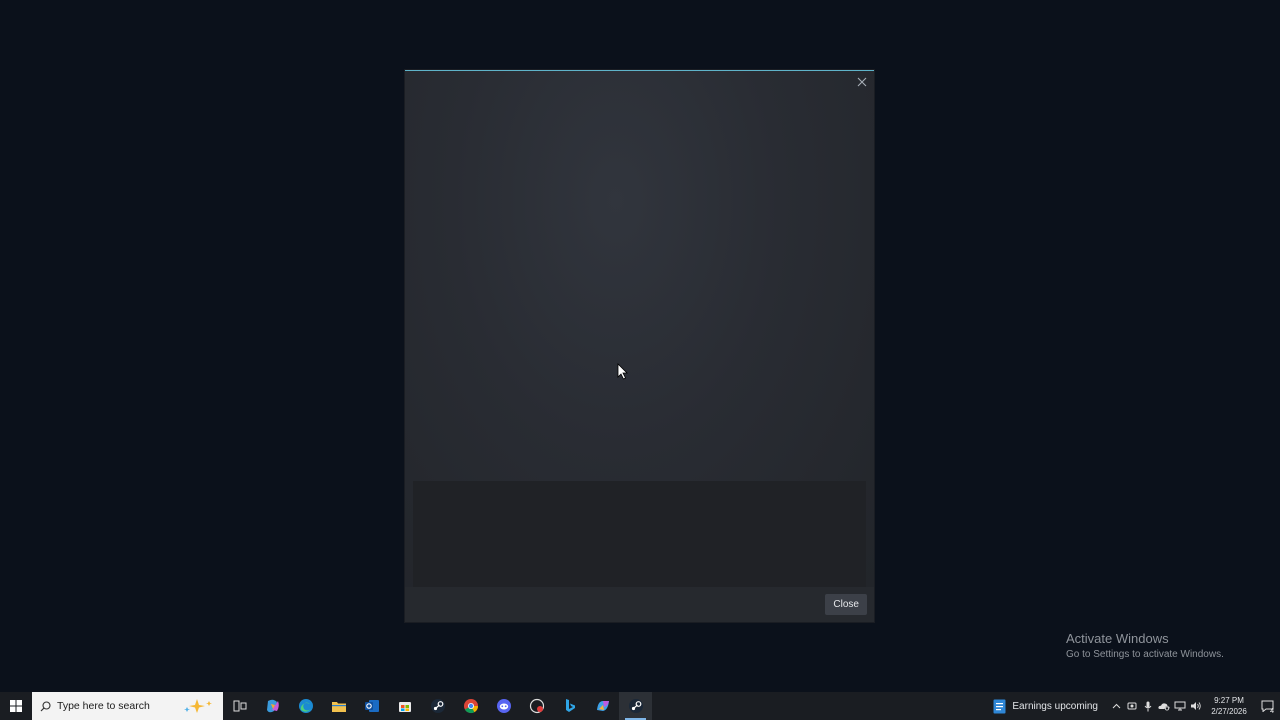 This screenshot has height=720, width=1280. What do you see at coordinates (1148, 706) in the screenshot?
I see `microphone-icon` at bounding box center [1148, 706].